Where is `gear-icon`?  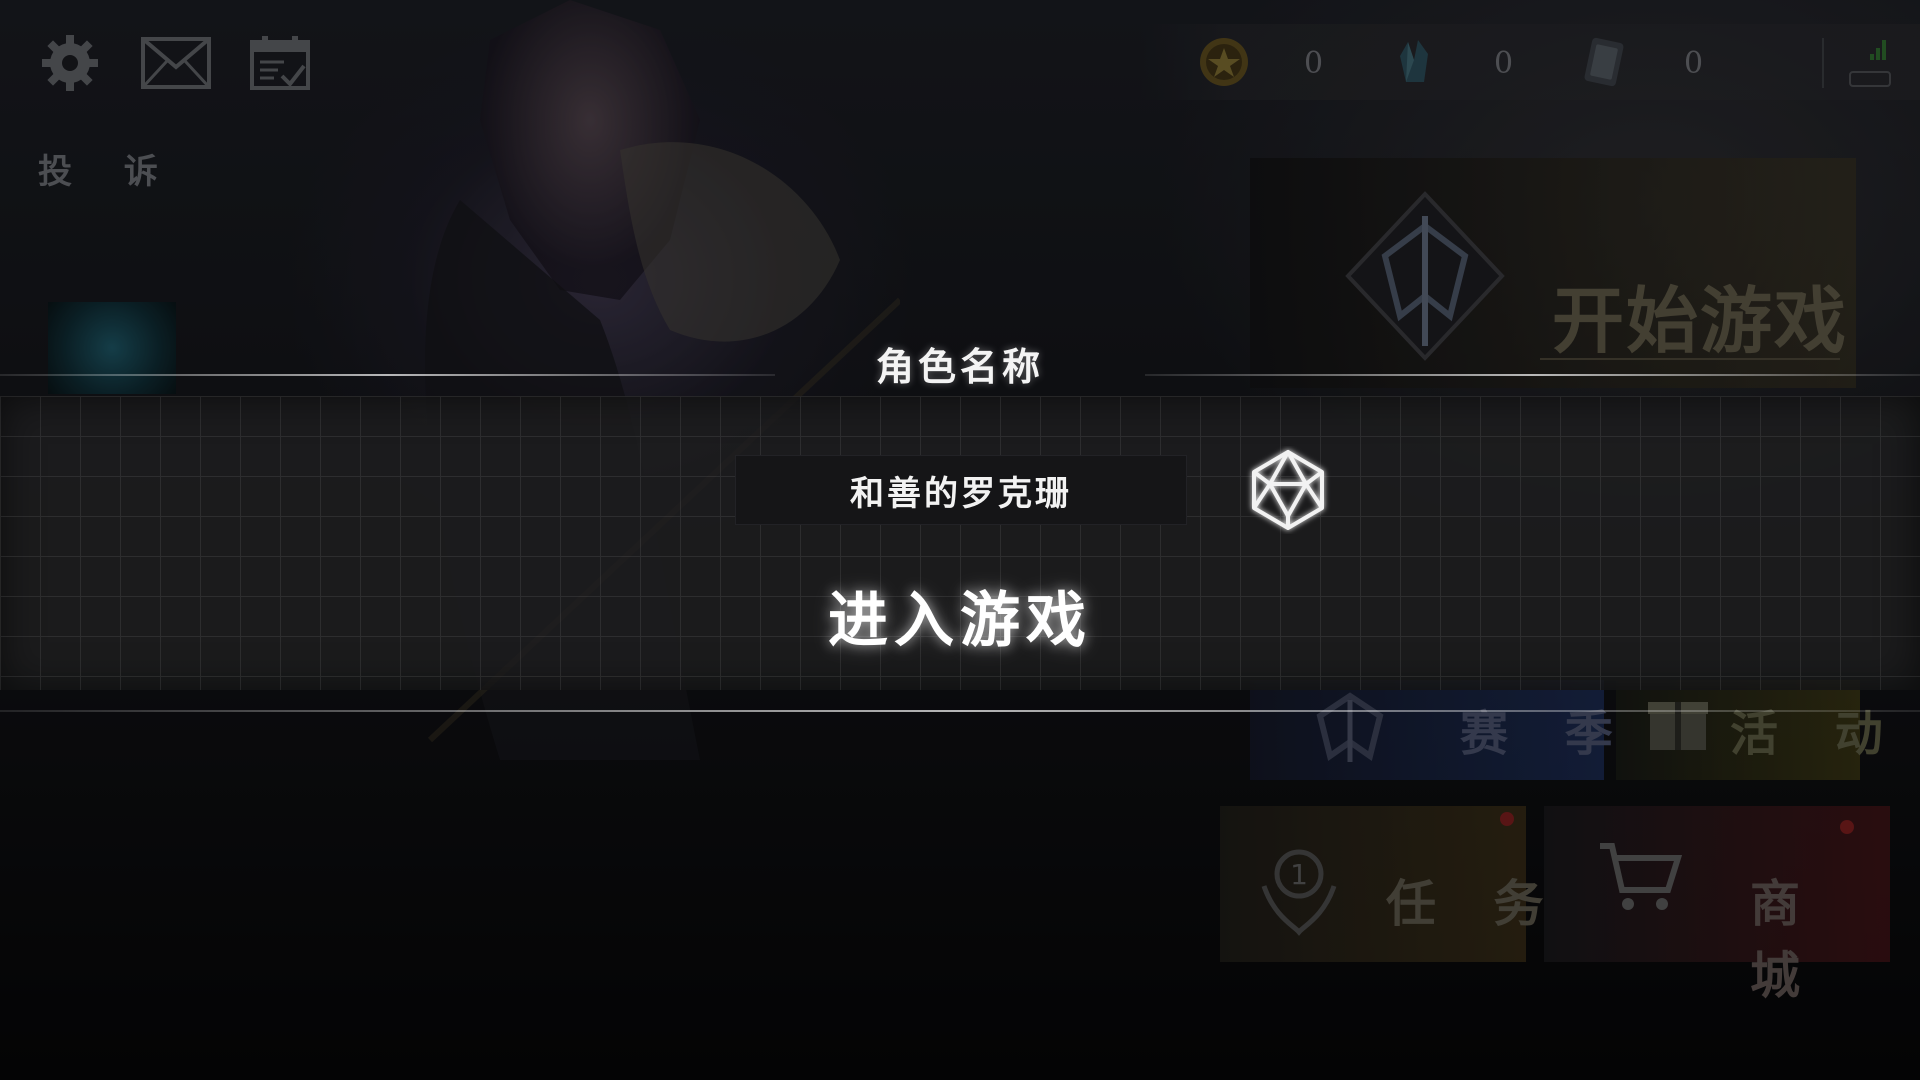
gear-icon is located at coordinates (70, 63).